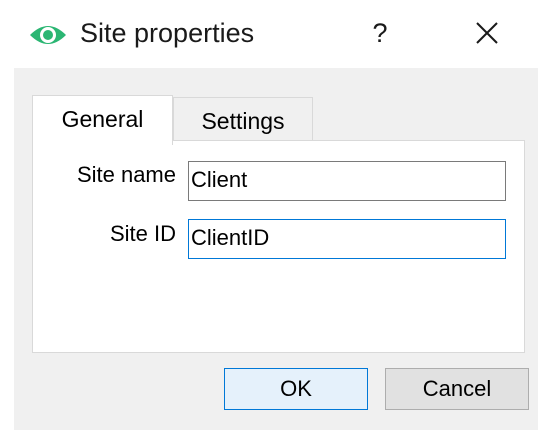 This screenshot has height=430, width=538. What do you see at coordinates (142, 233) in the screenshot?
I see `site-id-label: Site ID` at bounding box center [142, 233].